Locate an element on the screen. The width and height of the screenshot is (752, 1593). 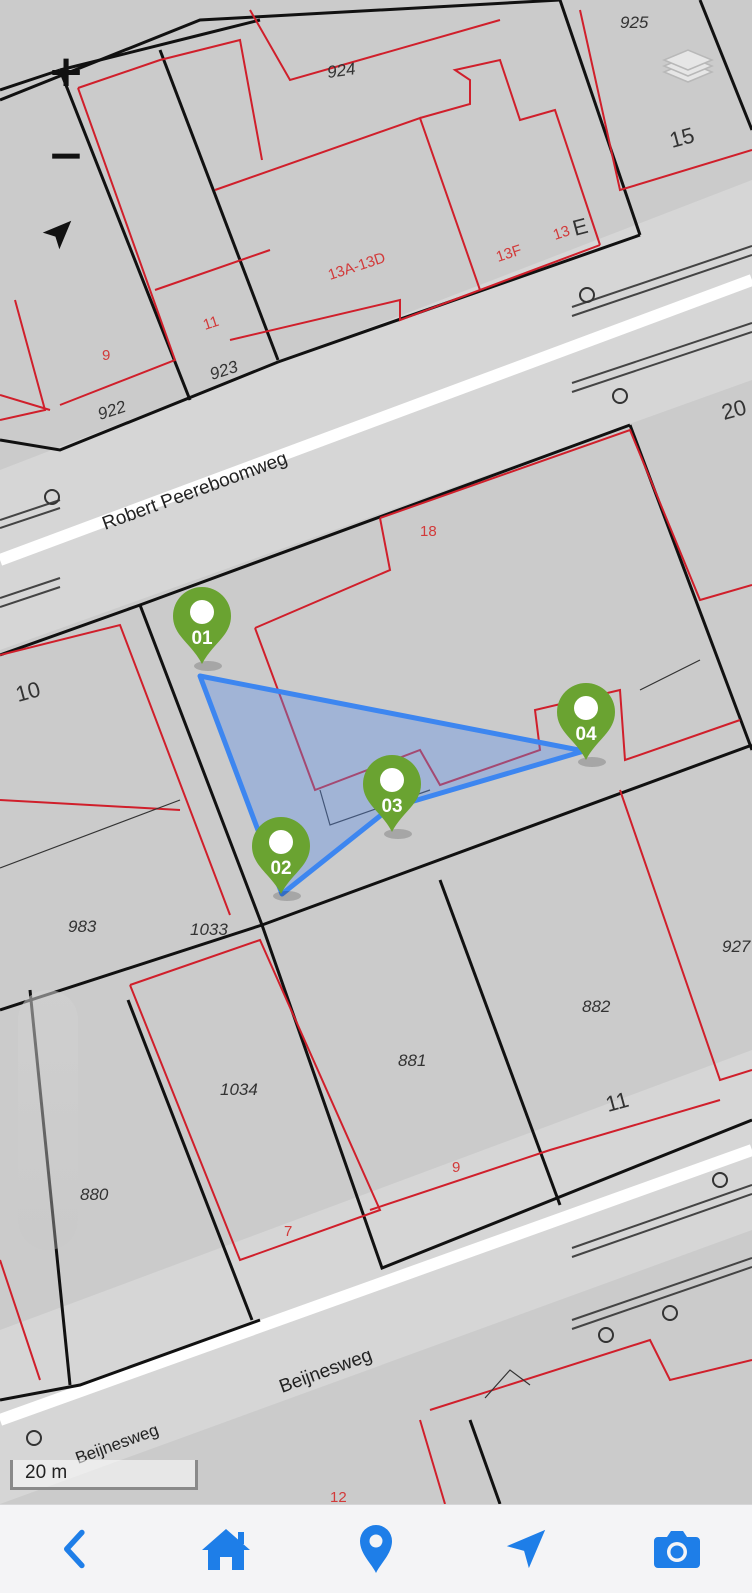
back-button is located at coordinates (75, 1549).